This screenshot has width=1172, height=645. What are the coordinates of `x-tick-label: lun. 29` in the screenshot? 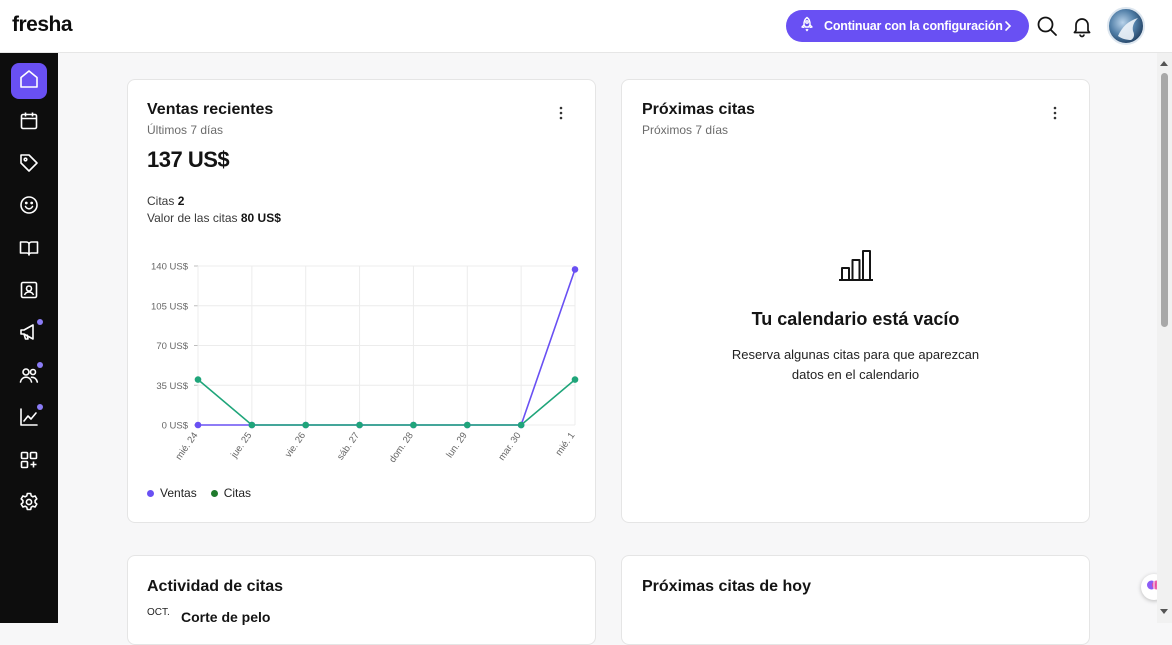 It's located at (456, 445).